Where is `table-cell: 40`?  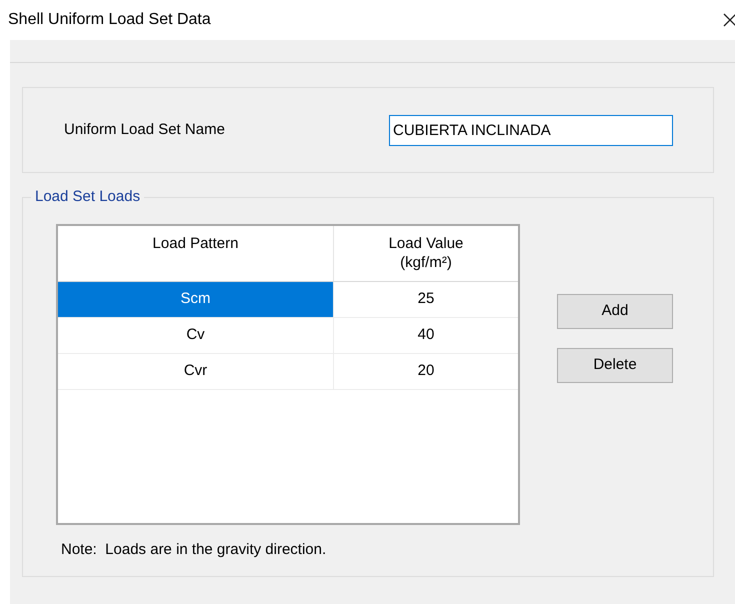 table-cell: 40 is located at coordinates (426, 335).